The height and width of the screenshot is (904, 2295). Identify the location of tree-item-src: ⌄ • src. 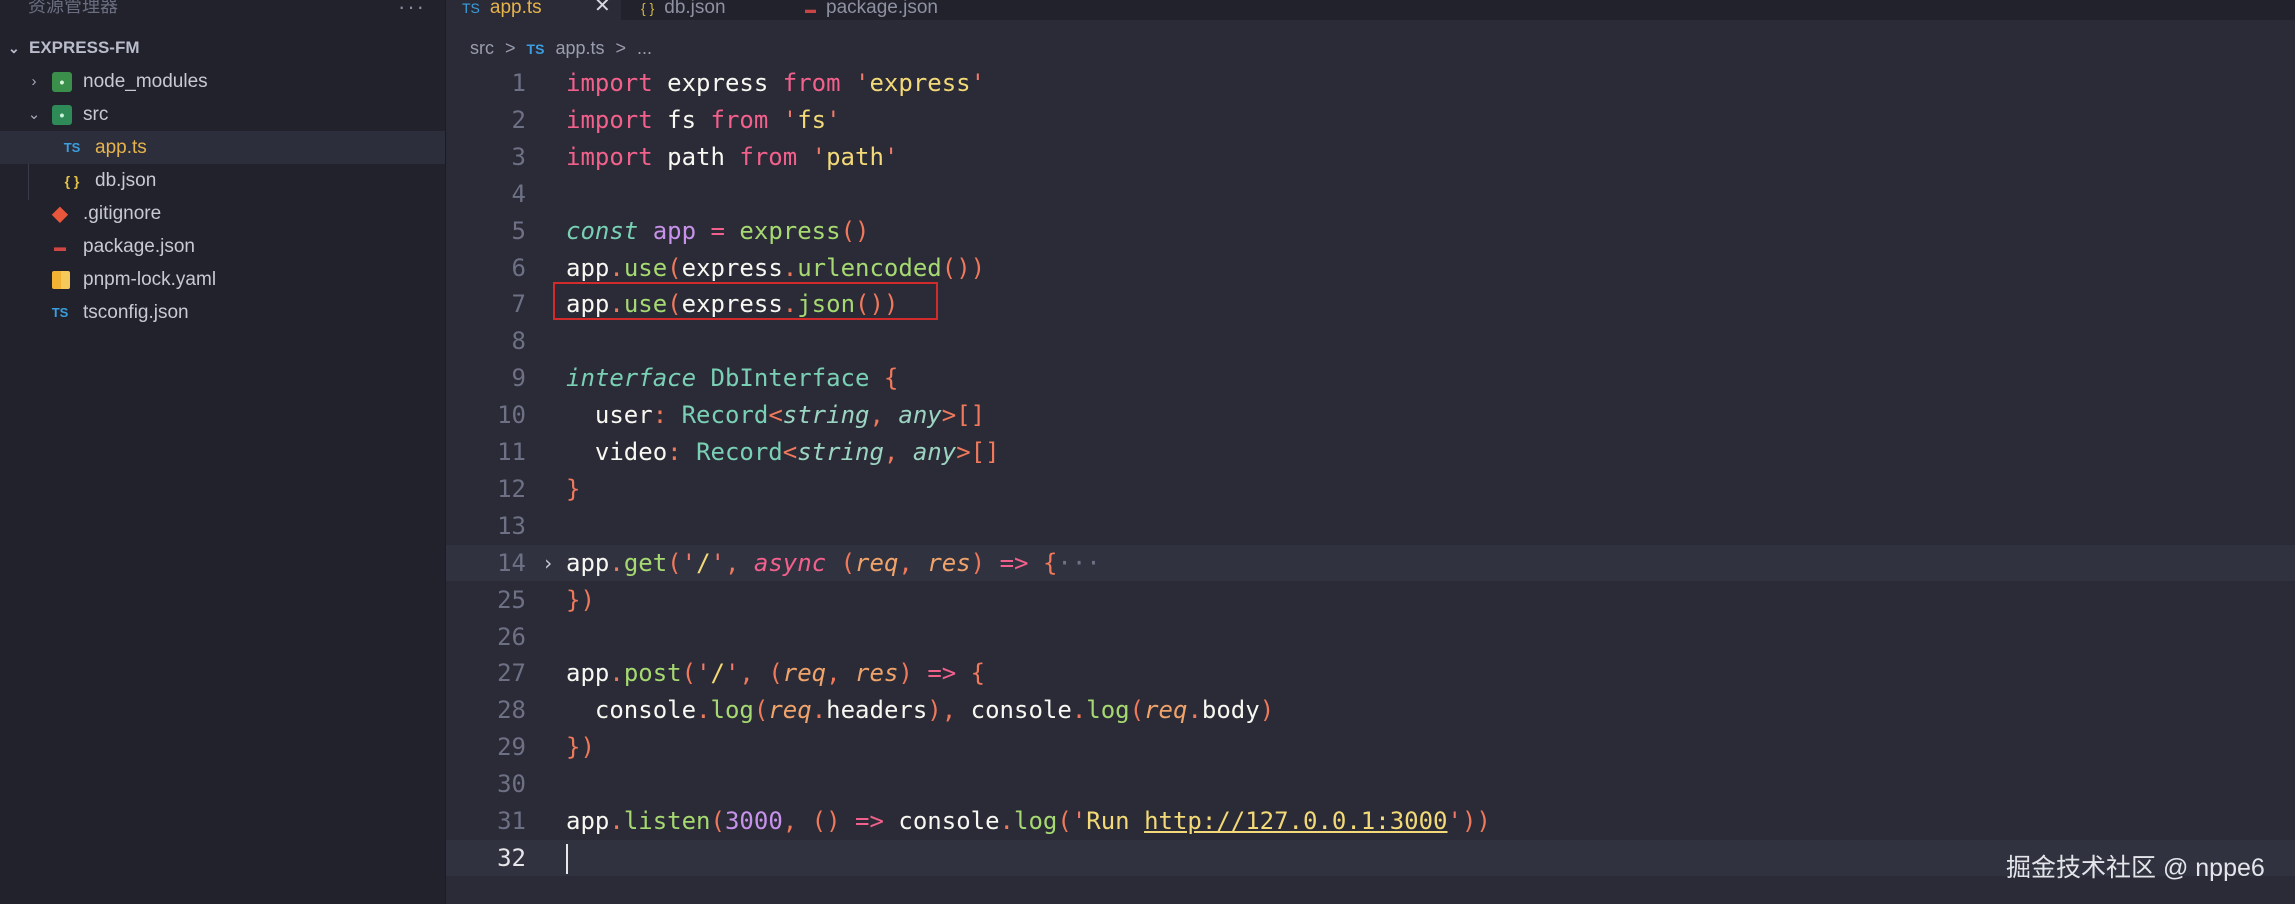
(222, 114).